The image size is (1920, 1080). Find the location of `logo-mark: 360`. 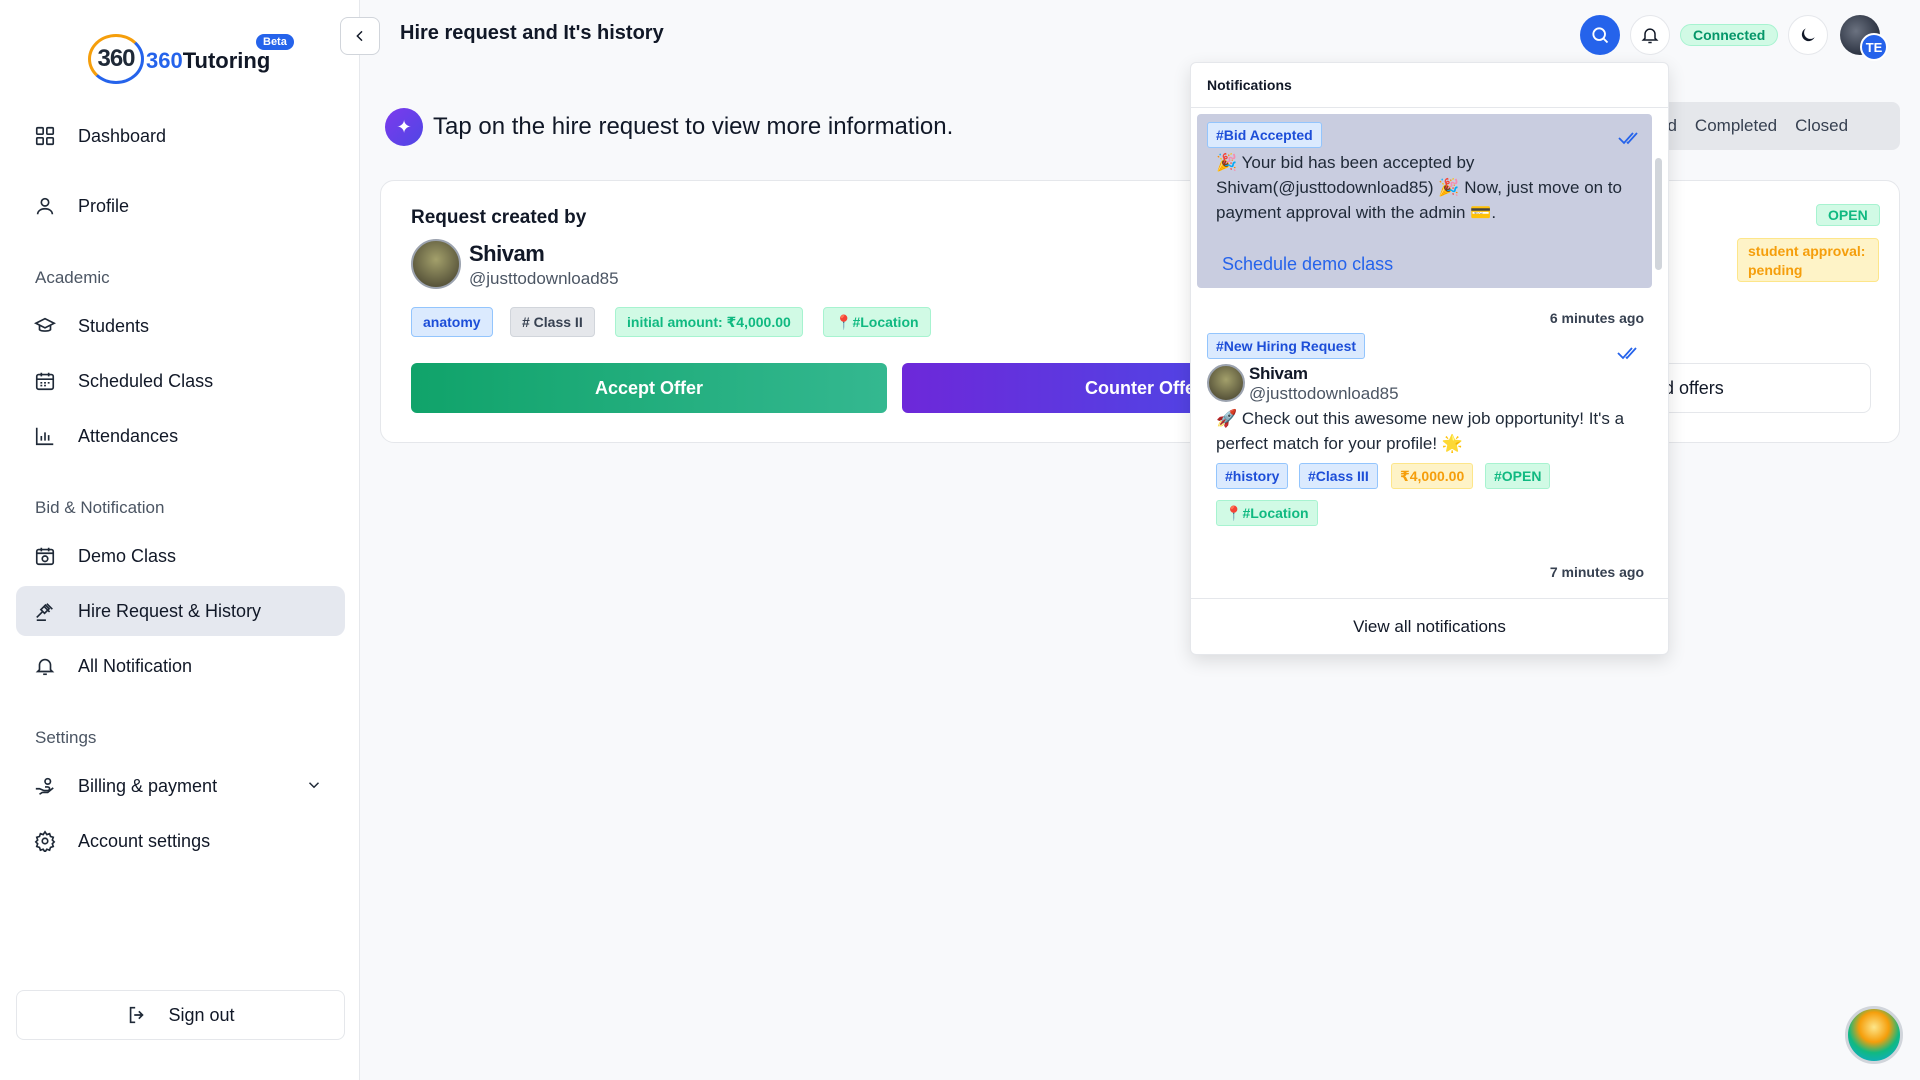

logo-mark: 360 is located at coordinates (116, 59).